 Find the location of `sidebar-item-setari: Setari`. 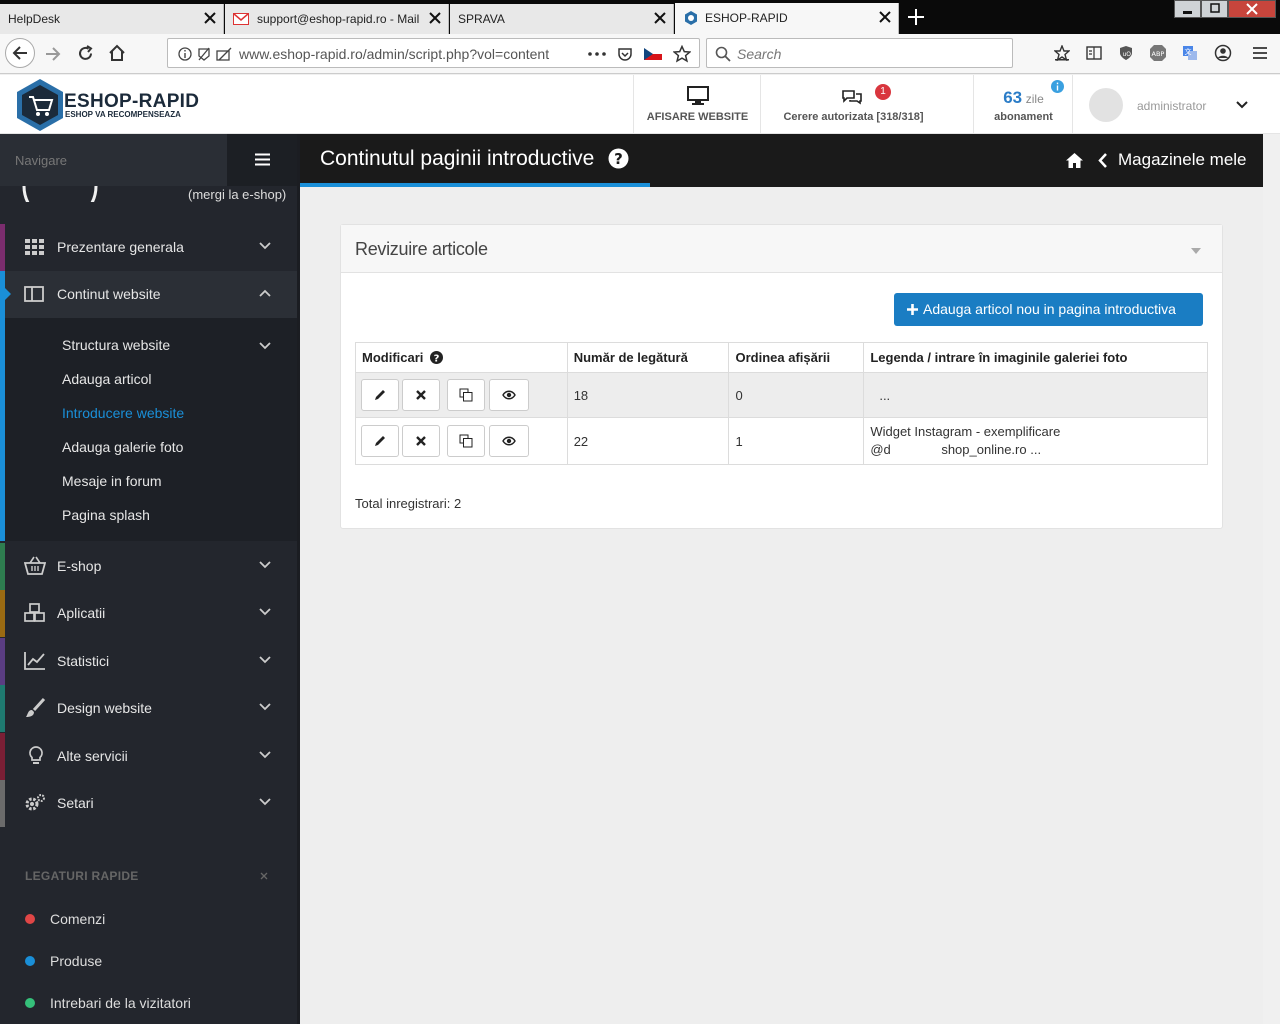

sidebar-item-setari: Setari is located at coordinates (148, 803).